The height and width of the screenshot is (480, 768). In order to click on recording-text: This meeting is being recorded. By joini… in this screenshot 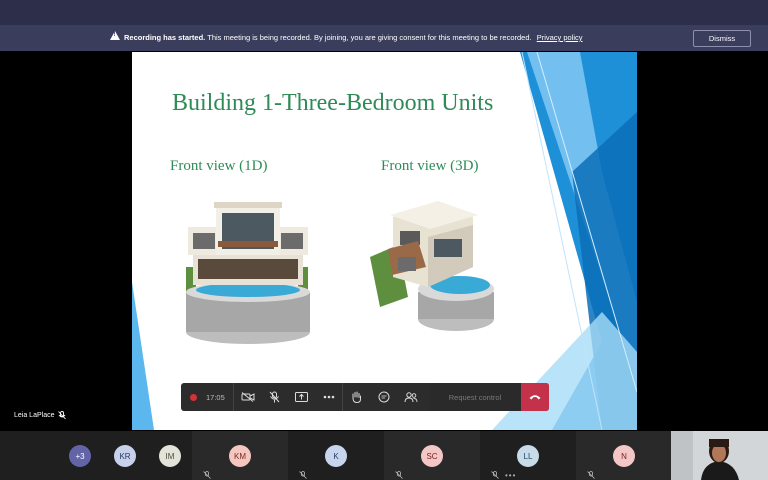, I will do `click(369, 37)`.